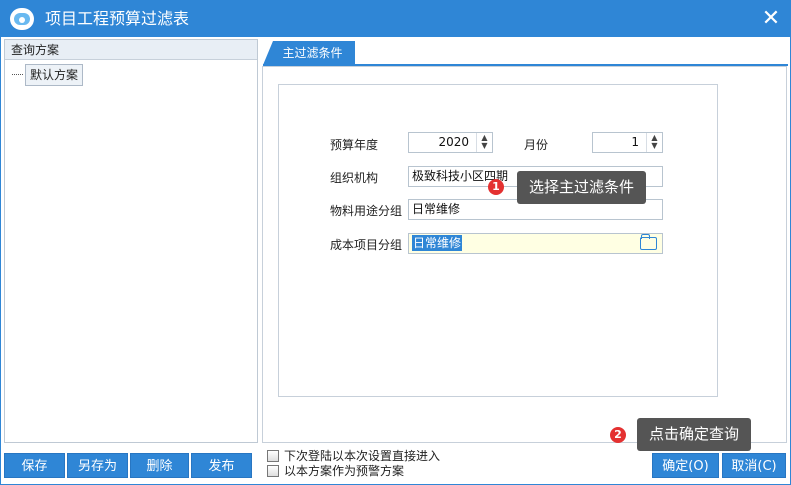 The image size is (791, 485). What do you see at coordinates (771, 19) in the screenshot?
I see `close-icon: ✕` at bounding box center [771, 19].